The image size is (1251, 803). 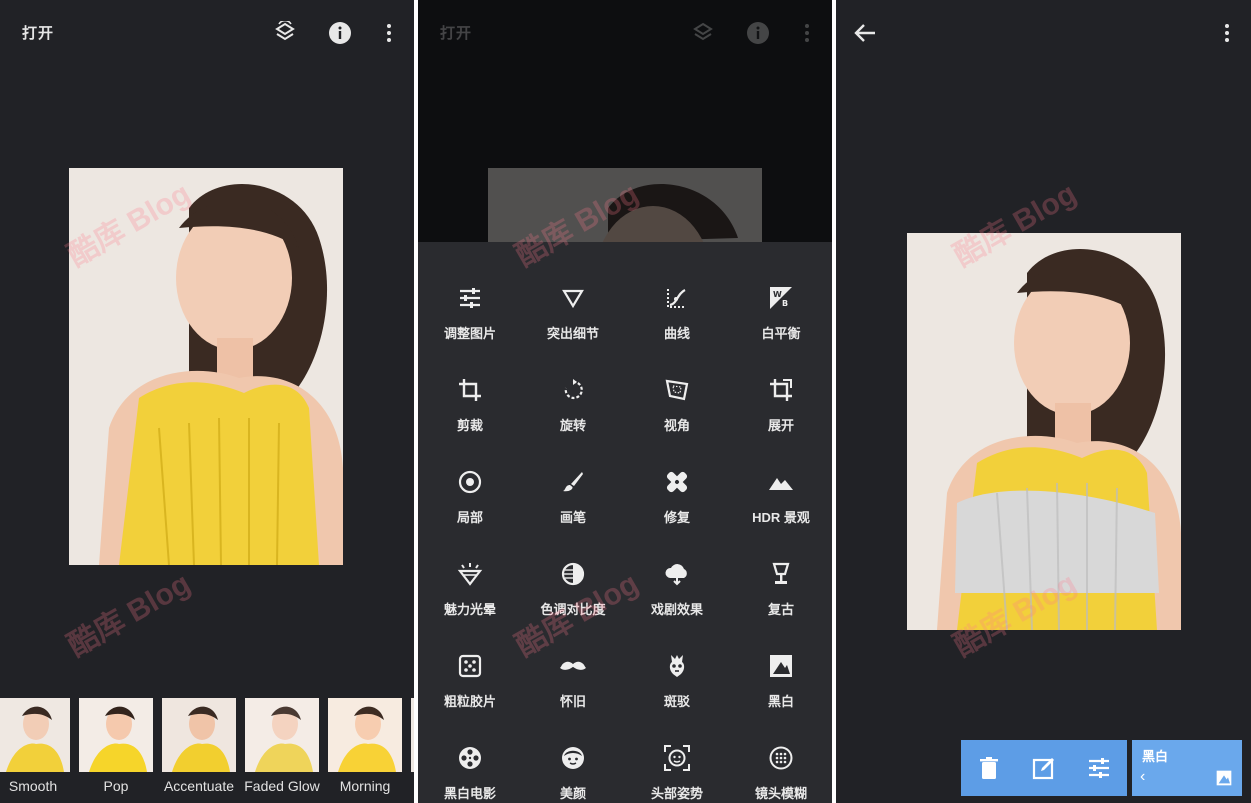 I want to click on back-arrow-icon, so click(x=865, y=33).